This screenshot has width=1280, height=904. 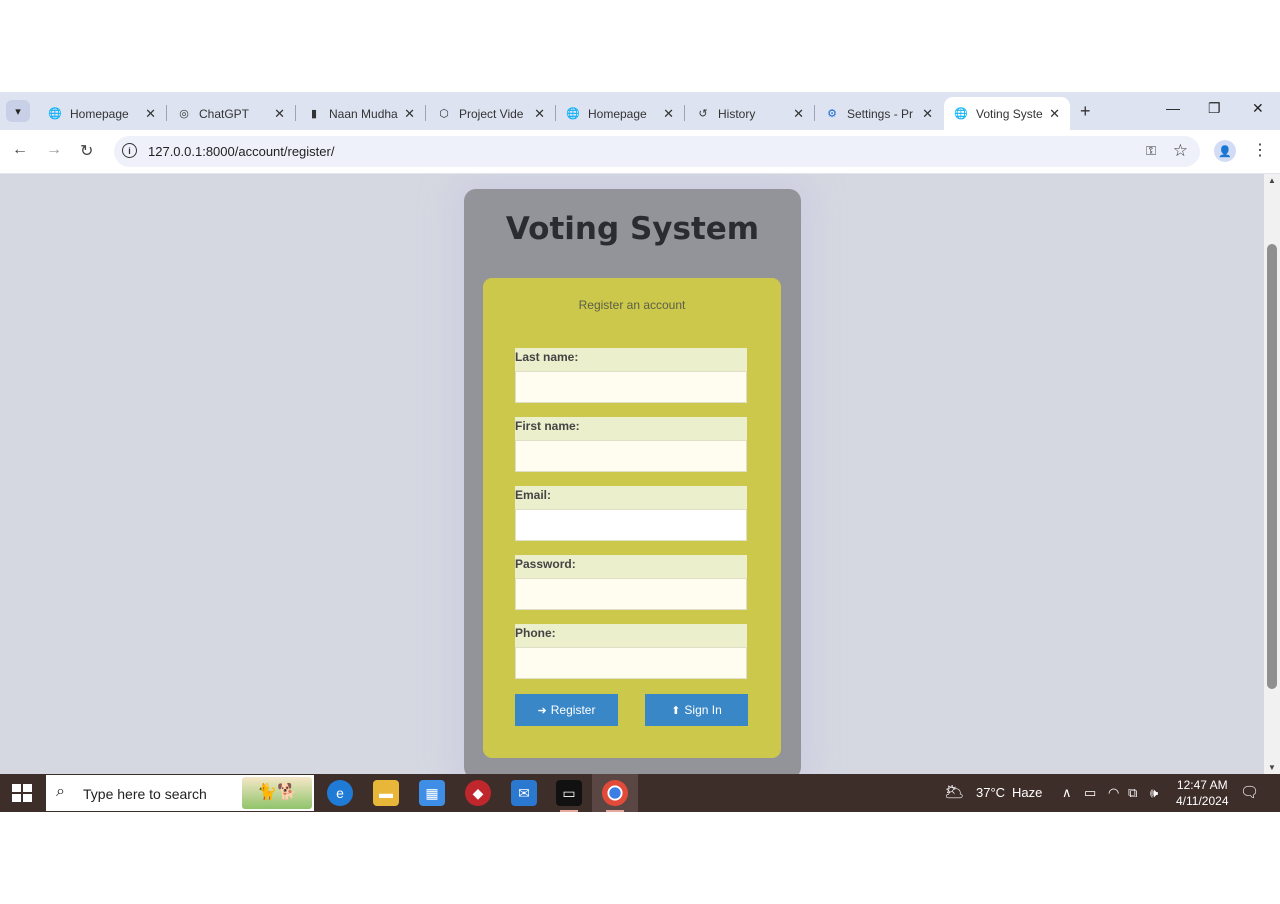 What do you see at coordinates (18, 111) in the screenshot?
I see `tab-search-chevron-icon: ▾` at bounding box center [18, 111].